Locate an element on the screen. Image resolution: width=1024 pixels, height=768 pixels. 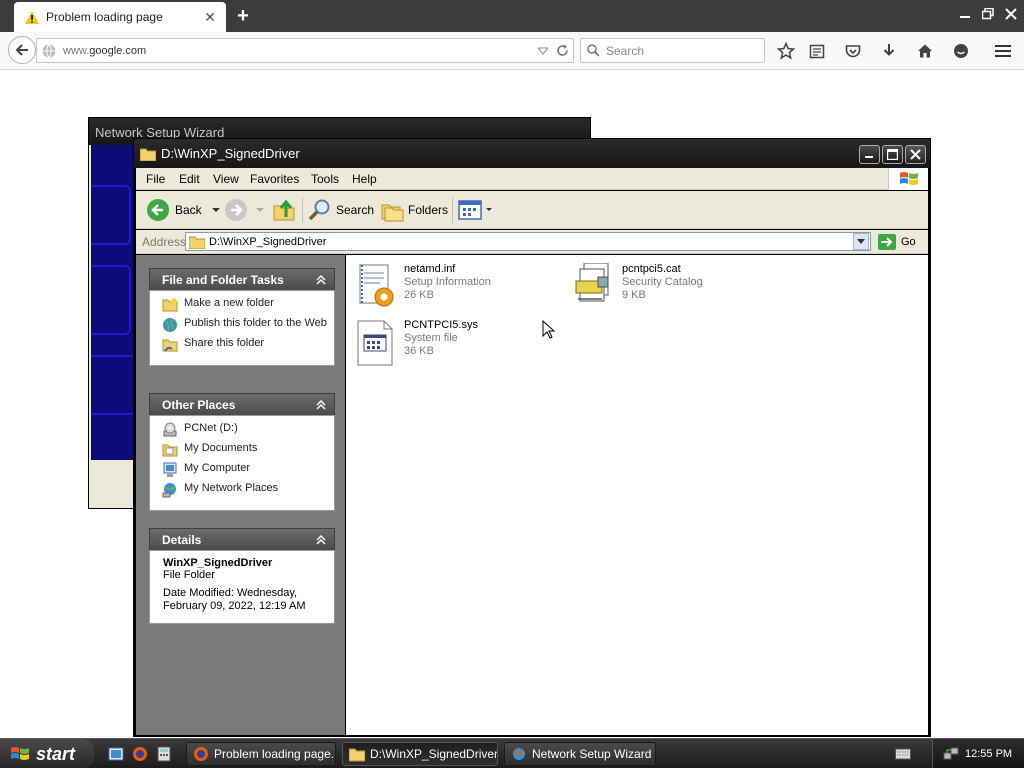
search-button: Search is located at coordinates (341, 210).